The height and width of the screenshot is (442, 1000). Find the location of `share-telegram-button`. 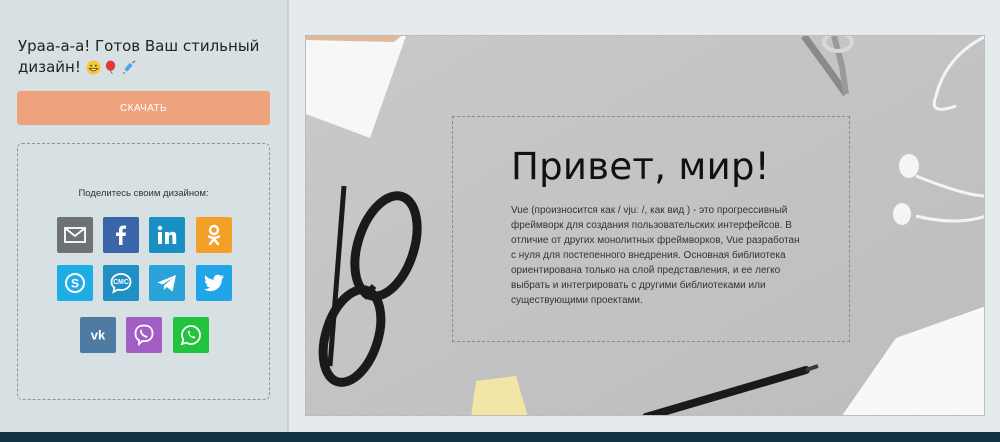

share-telegram-button is located at coordinates (167, 283).